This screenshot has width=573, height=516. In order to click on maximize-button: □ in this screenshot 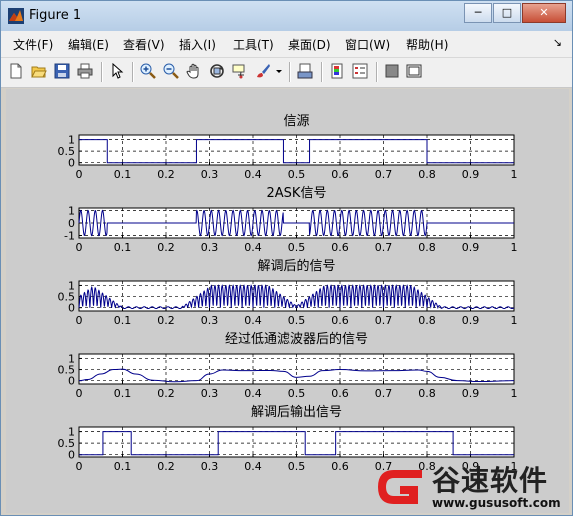, I will do `click(507, 13)`.